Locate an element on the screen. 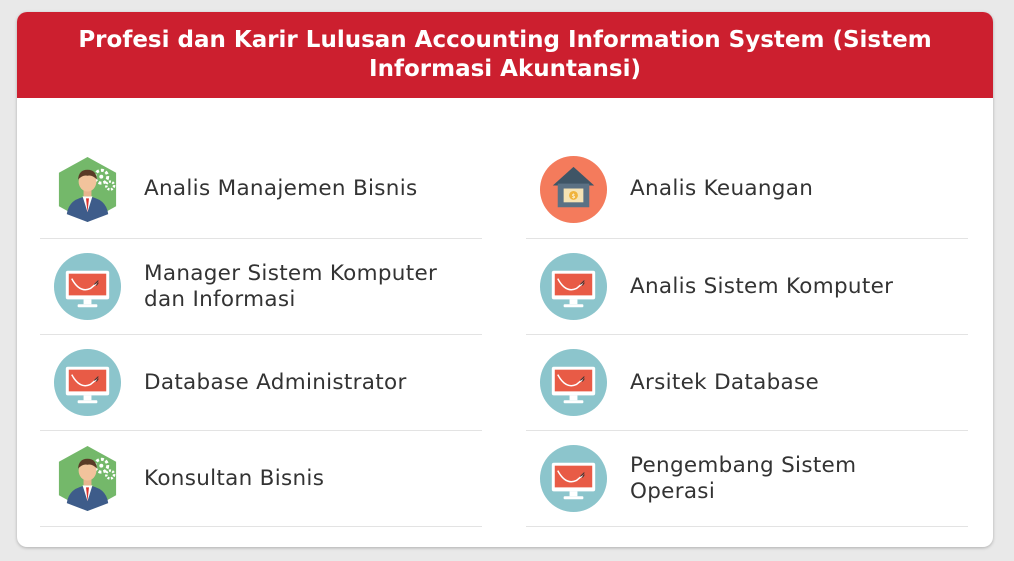 The image size is (1014, 561). career-label: Analis Keuangan is located at coordinates (722, 188).